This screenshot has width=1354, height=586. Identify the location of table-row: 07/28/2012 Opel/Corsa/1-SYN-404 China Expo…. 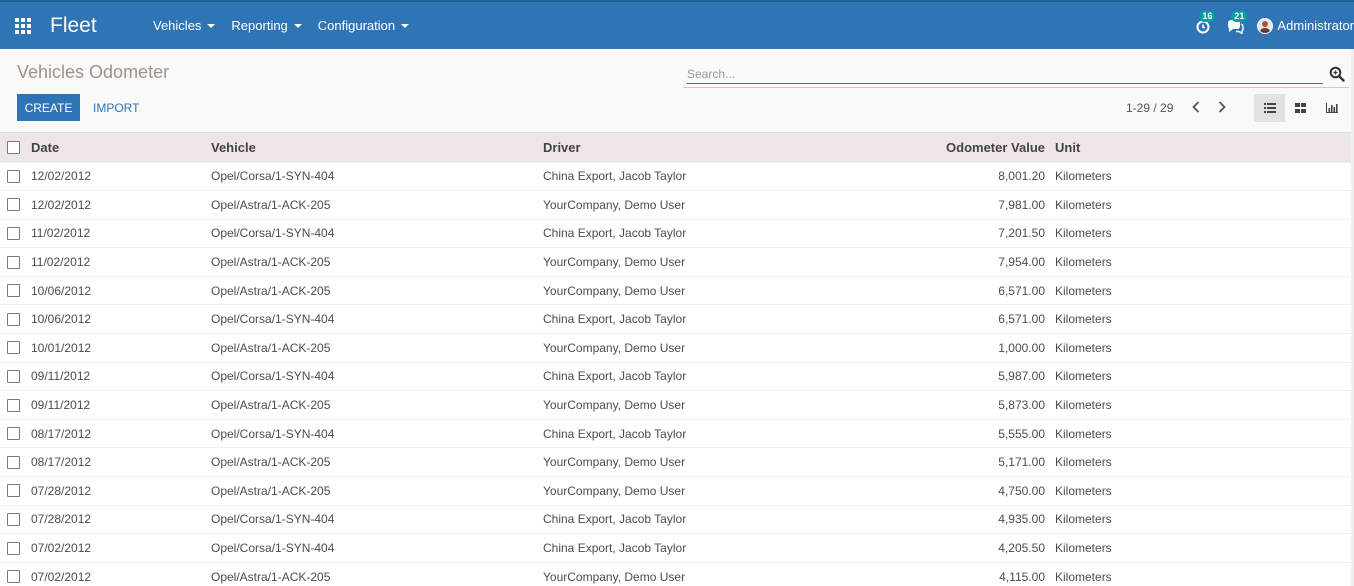
(675, 519).